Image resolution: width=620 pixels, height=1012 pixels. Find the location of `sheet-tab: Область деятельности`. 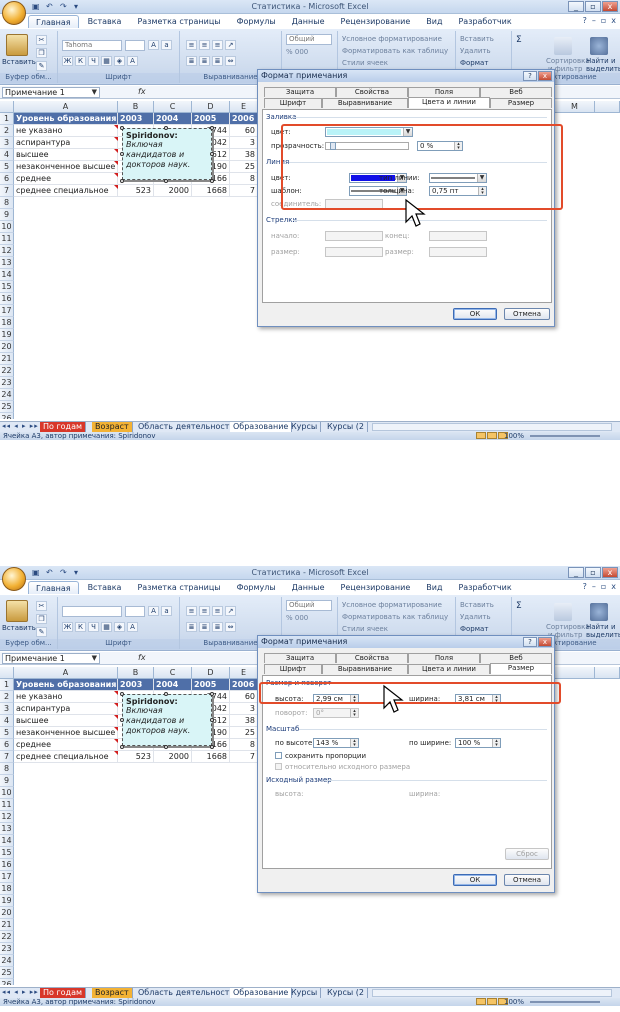

sheet-tab: Область деятельности is located at coordinates (187, 427).